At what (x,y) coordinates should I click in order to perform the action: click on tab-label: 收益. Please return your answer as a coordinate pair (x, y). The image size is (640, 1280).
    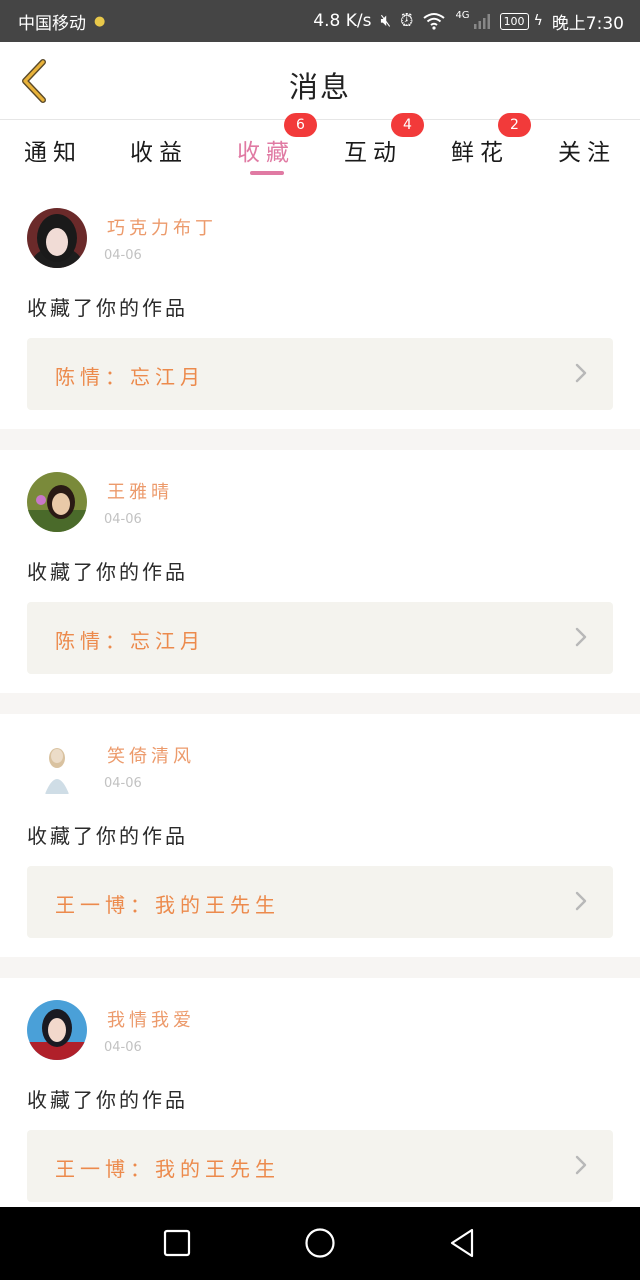
    Looking at the image, I should click on (159, 153).